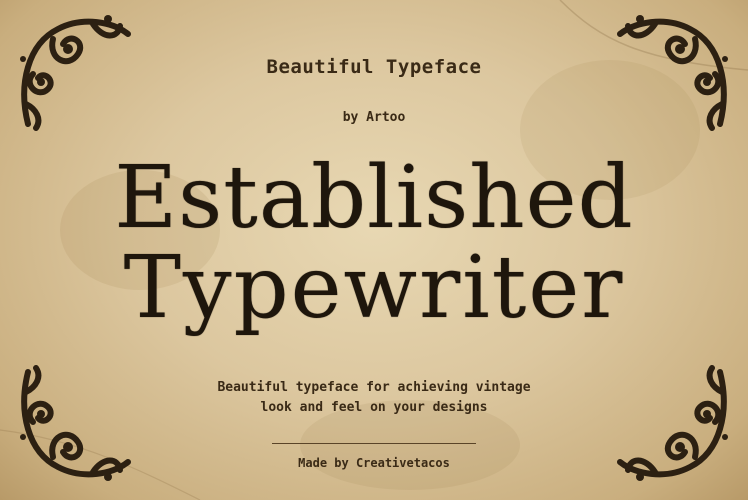  What do you see at coordinates (374, 463) in the screenshot?
I see `credit-text: Made by Creativetacos` at bounding box center [374, 463].